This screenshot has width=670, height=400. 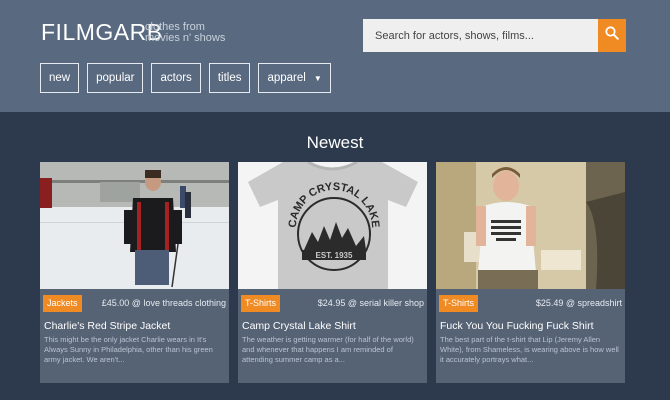 I want to click on search-bar, so click(x=494, y=35).